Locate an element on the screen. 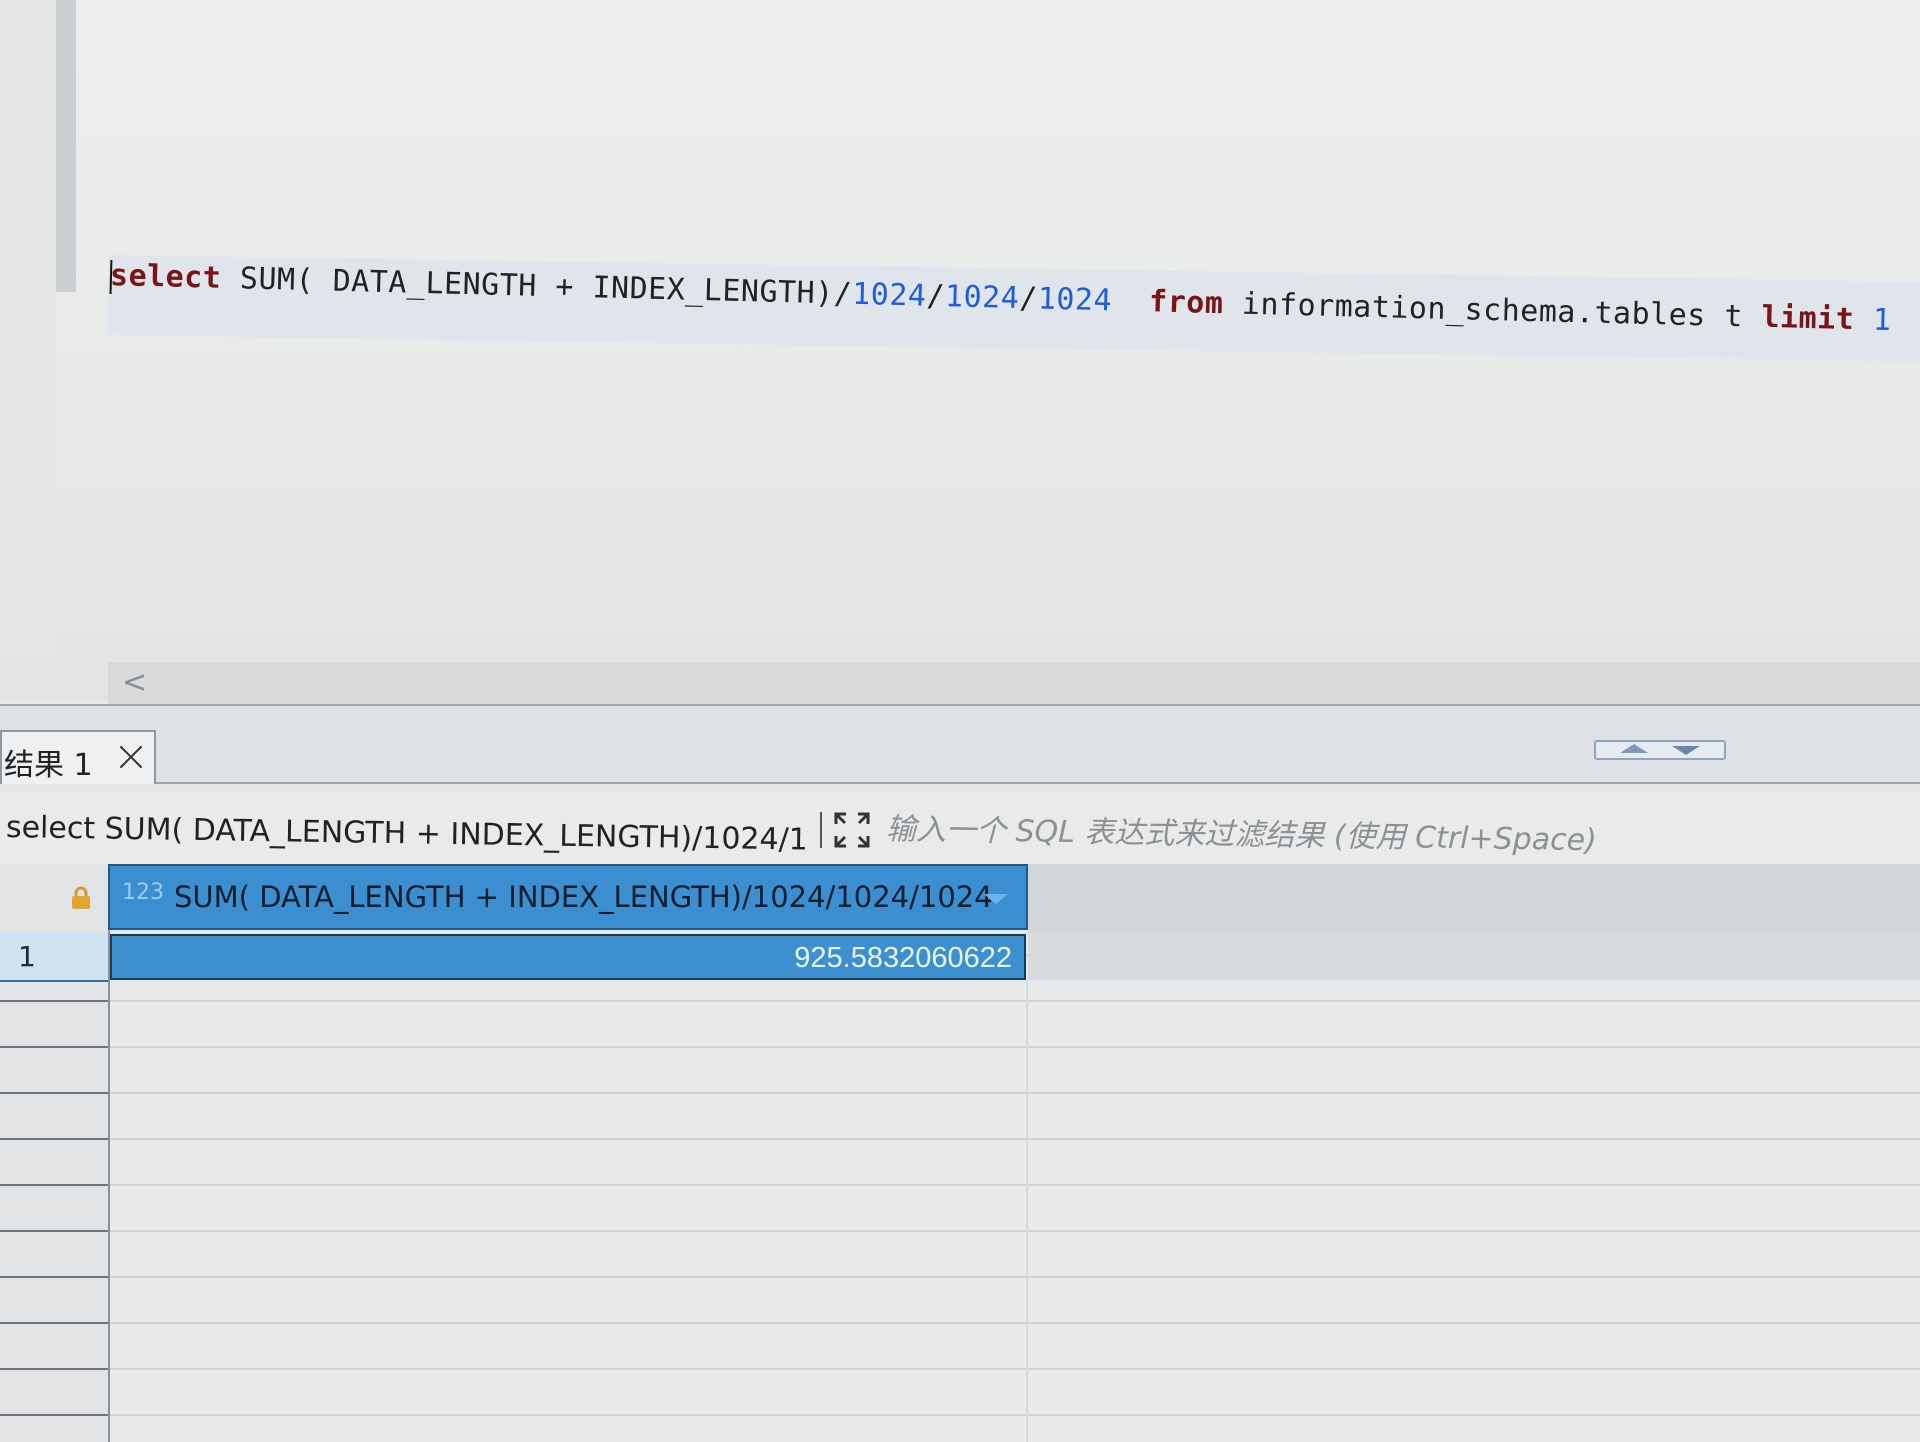 The width and height of the screenshot is (1920, 1442). lock-icon is located at coordinates (81, 897).